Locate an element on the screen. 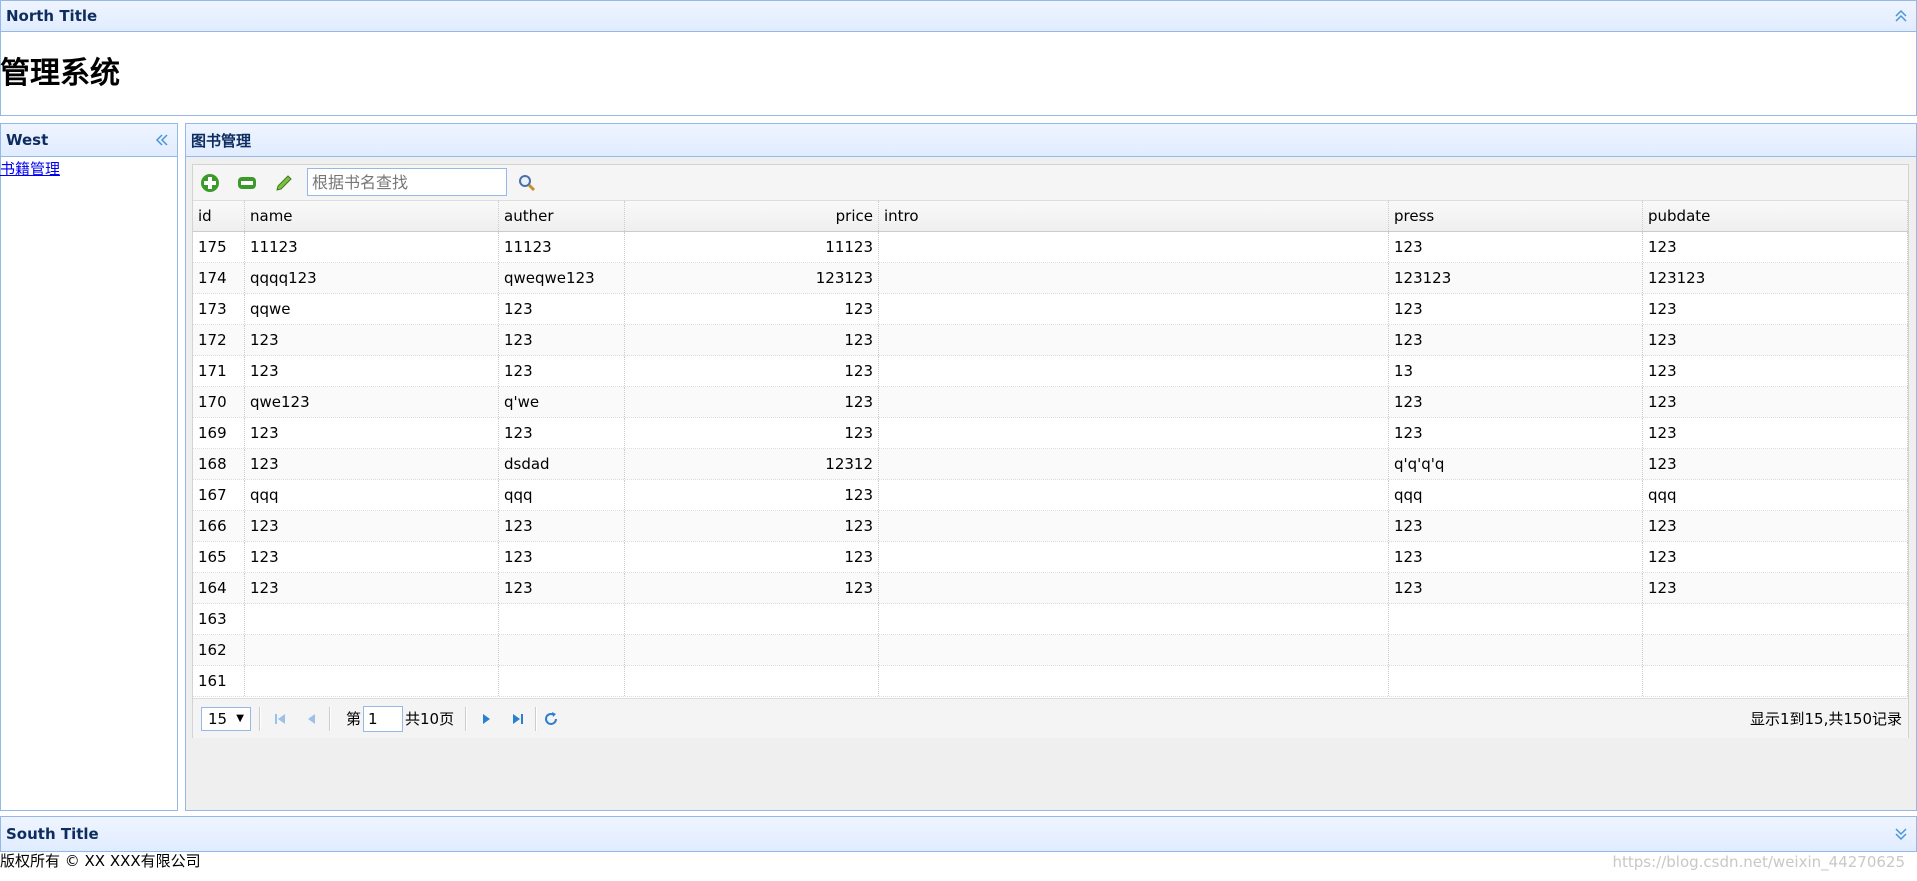 This screenshot has height=881, width=1917. search-button is located at coordinates (527, 183).